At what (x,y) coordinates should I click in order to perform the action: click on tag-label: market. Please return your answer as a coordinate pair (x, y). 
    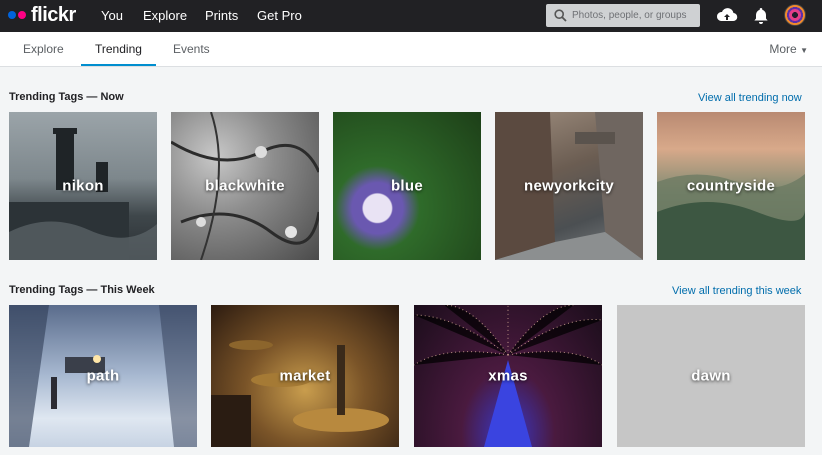
    Looking at the image, I should click on (305, 376).